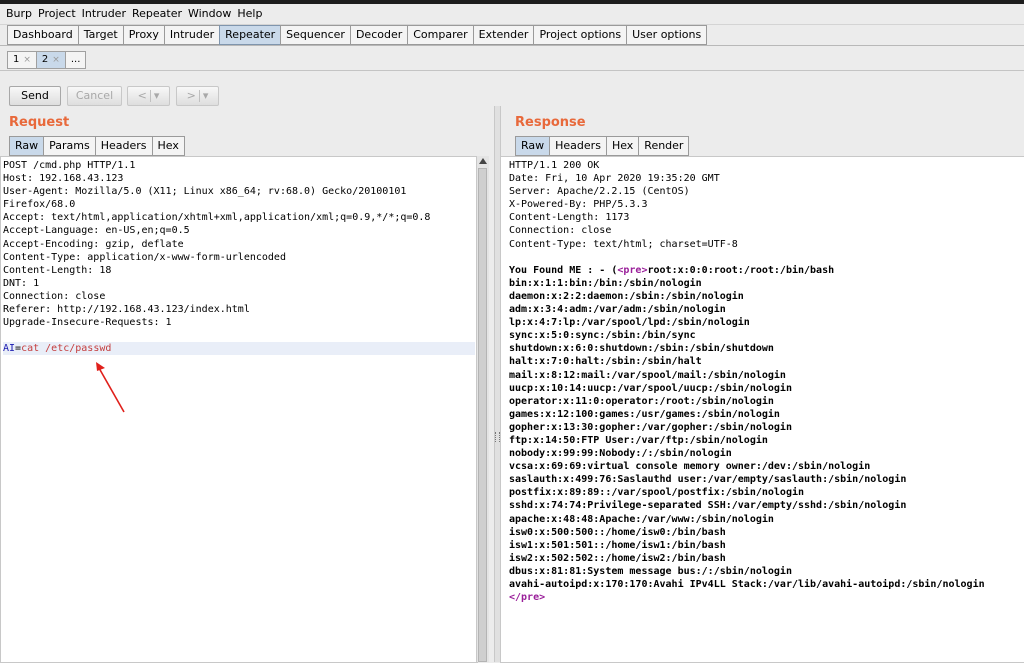 The image size is (1024, 663). Describe the element at coordinates (250, 35) in the screenshot. I see `tab-repeater: Repeater` at that location.